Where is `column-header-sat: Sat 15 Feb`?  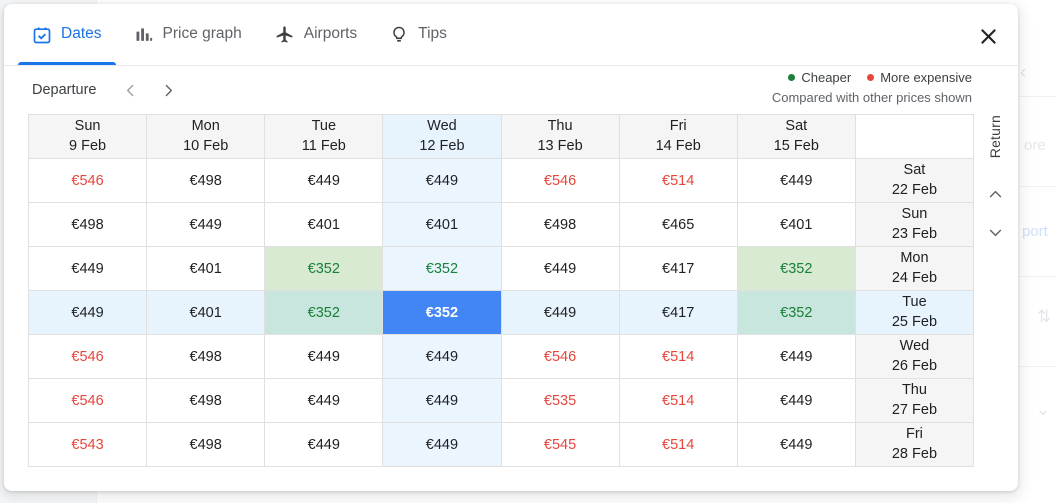 column-header-sat: Sat 15 Feb is located at coordinates (796, 136).